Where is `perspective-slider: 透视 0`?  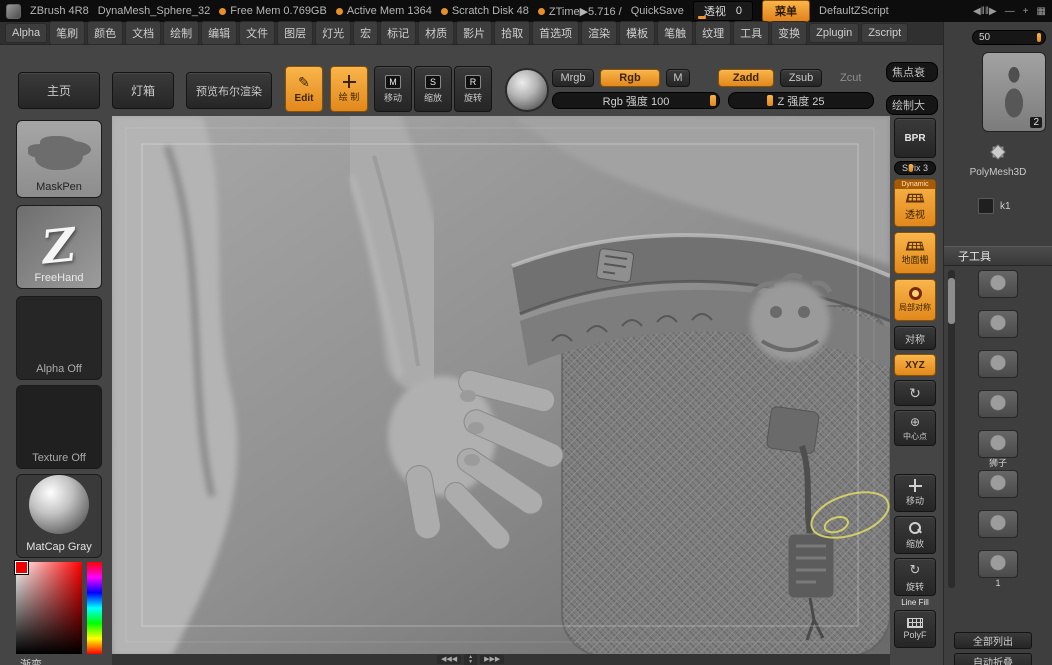
perspective-slider: 透视 0 is located at coordinates (723, 11).